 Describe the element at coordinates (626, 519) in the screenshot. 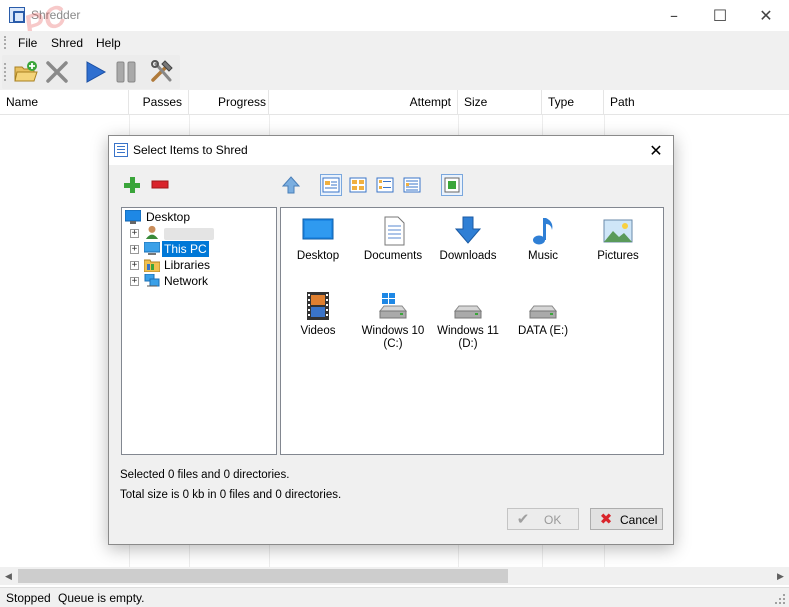

I see `cancel-button: ✖ Cancel` at that location.